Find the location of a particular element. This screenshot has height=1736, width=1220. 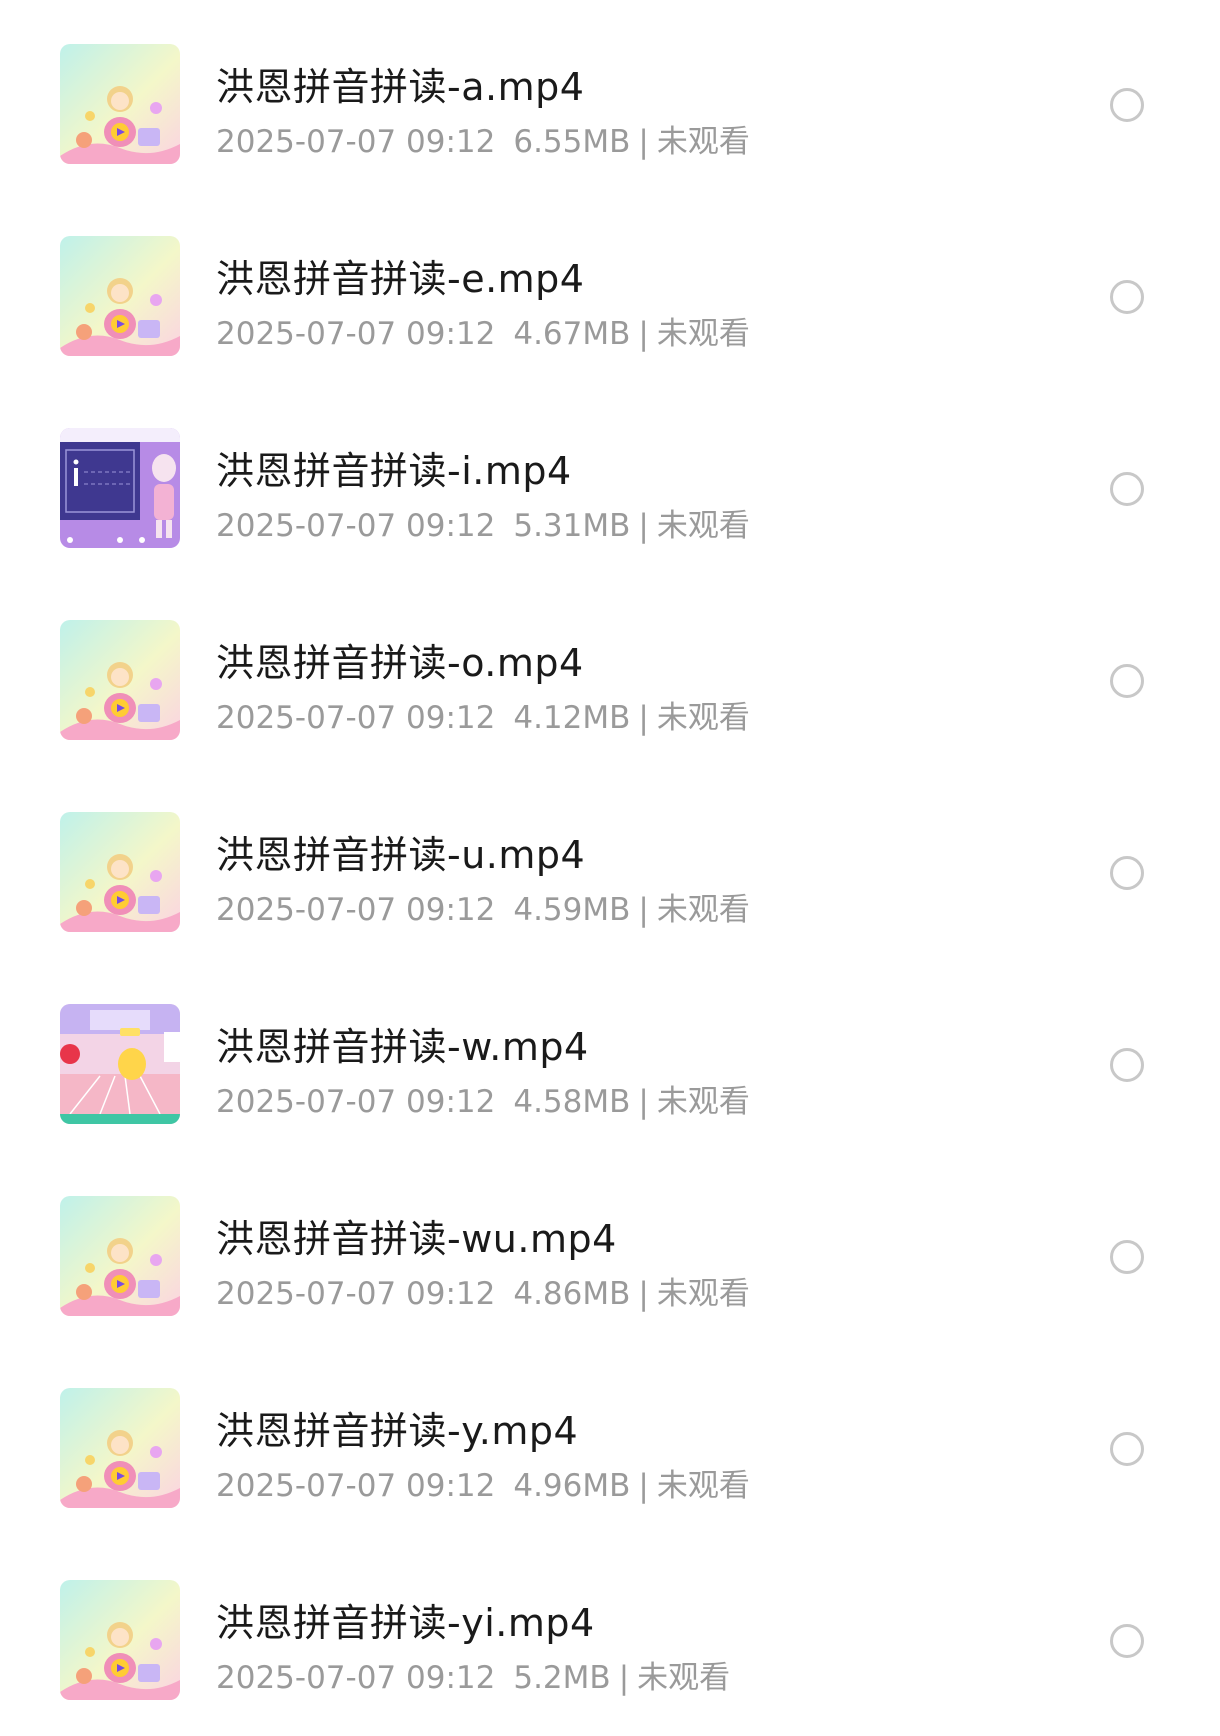

file-row: 洪恩拼音拼读-wu.mp4 2025-07-07 09:12 4.86MB | 未观看 is located at coordinates (610, 1248).